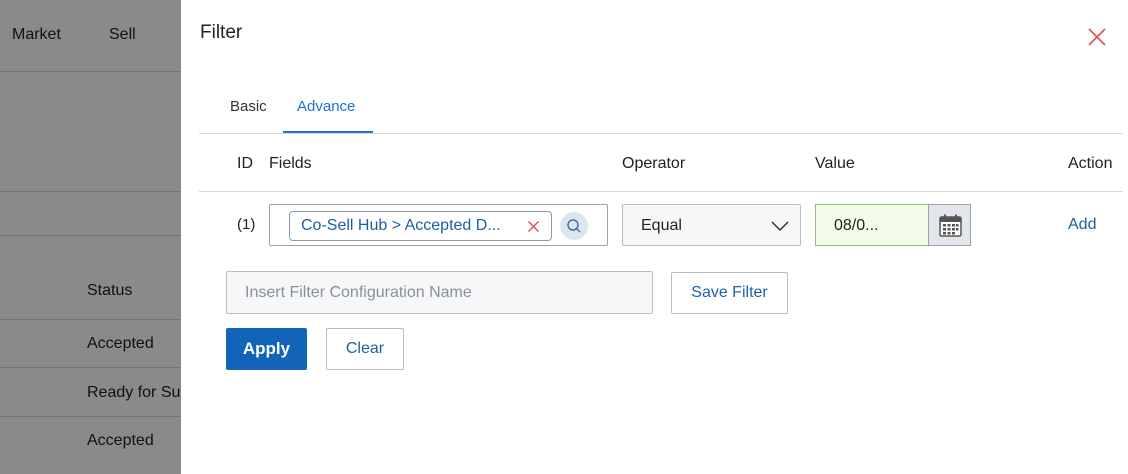  Describe the element at coordinates (221, 32) in the screenshot. I see `drawer-title: Filter` at that location.